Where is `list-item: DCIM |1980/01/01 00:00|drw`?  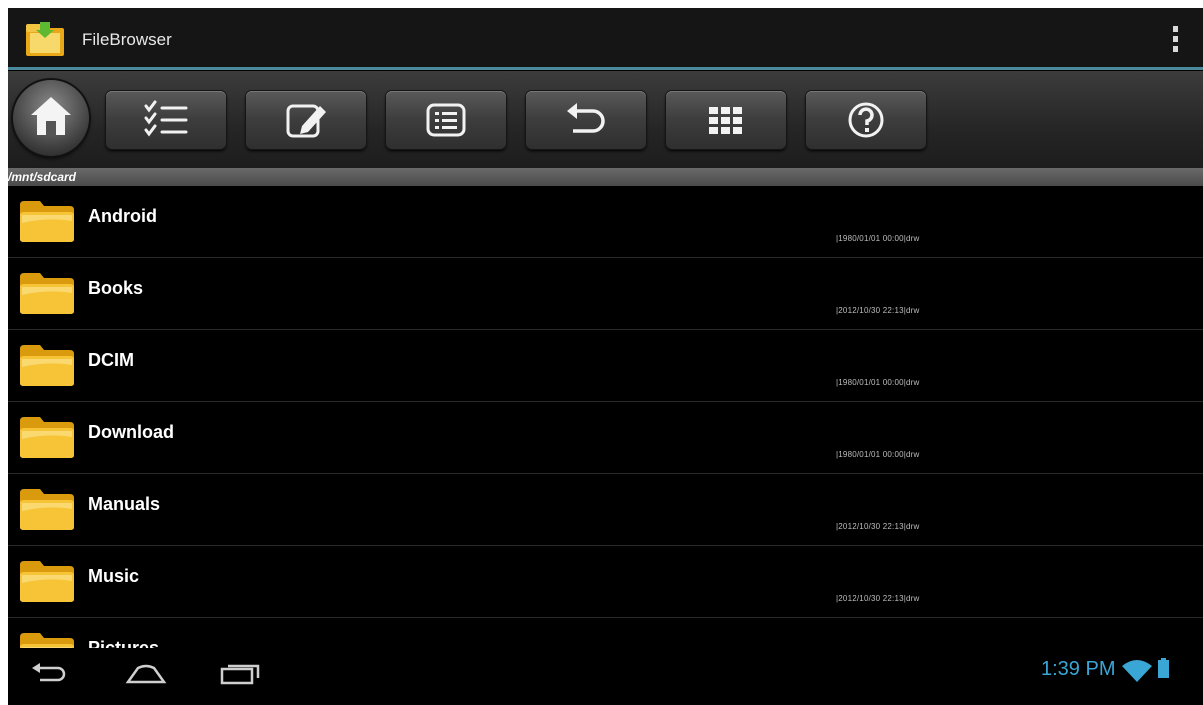
list-item: DCIM |1980/01/01 00:00|drw is located at coordinates (605, 366).